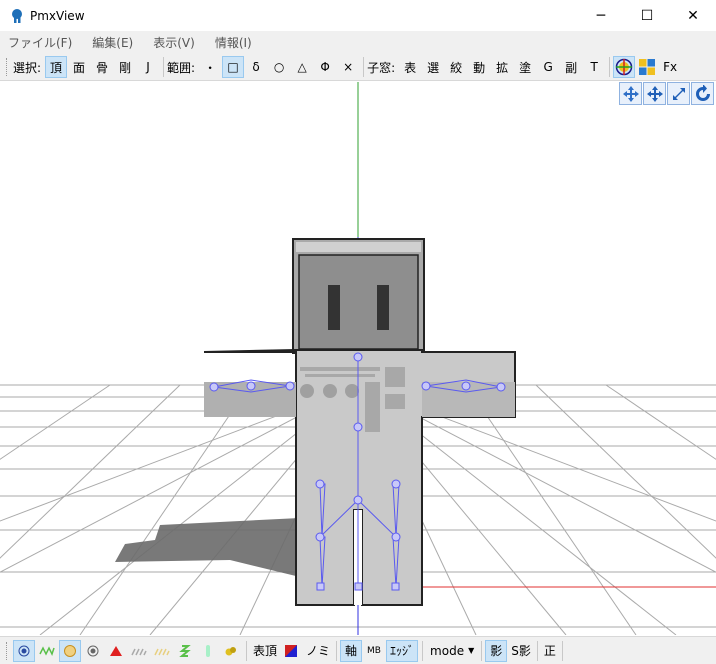 The height and width of the screenshot is (664, 716). What do you see at coordinates (496, 650) in the screenshot?
I see `shadow-button: 影` at bounding box center [496, 650].